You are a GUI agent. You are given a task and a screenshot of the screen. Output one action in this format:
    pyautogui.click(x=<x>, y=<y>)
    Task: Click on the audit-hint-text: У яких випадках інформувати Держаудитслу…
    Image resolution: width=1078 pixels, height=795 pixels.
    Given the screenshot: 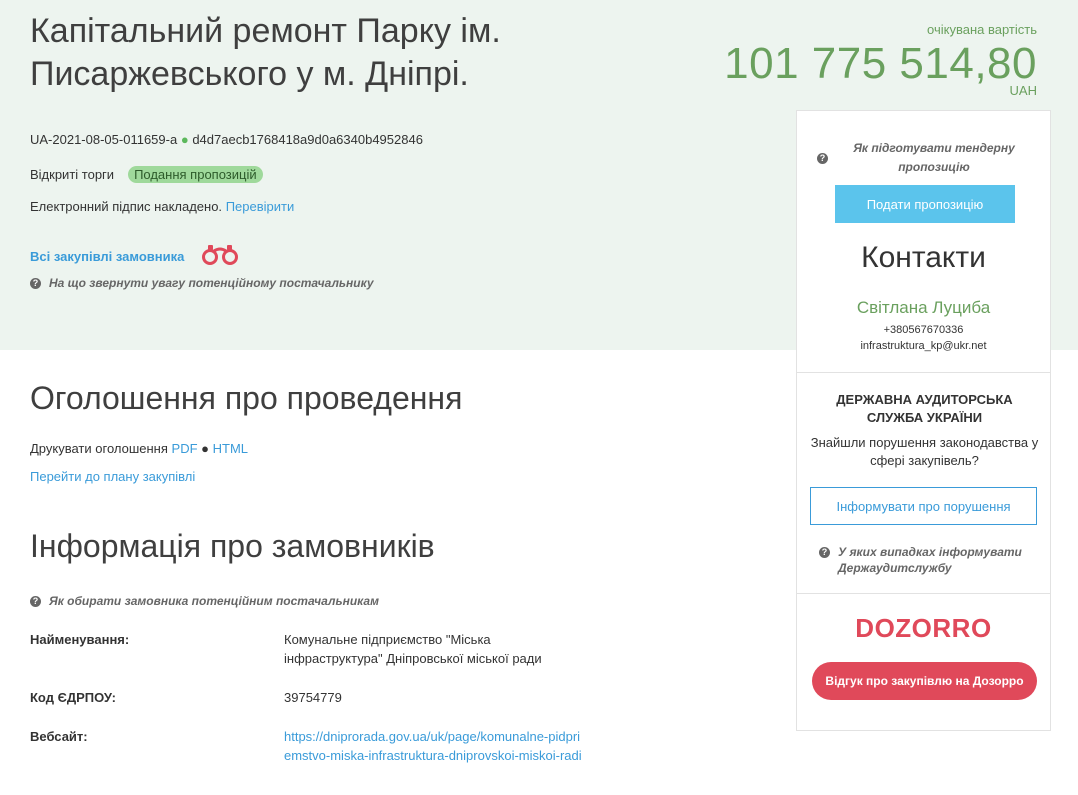 What is the action you would take?
    pyautogui.click(x=930, y=560)
    